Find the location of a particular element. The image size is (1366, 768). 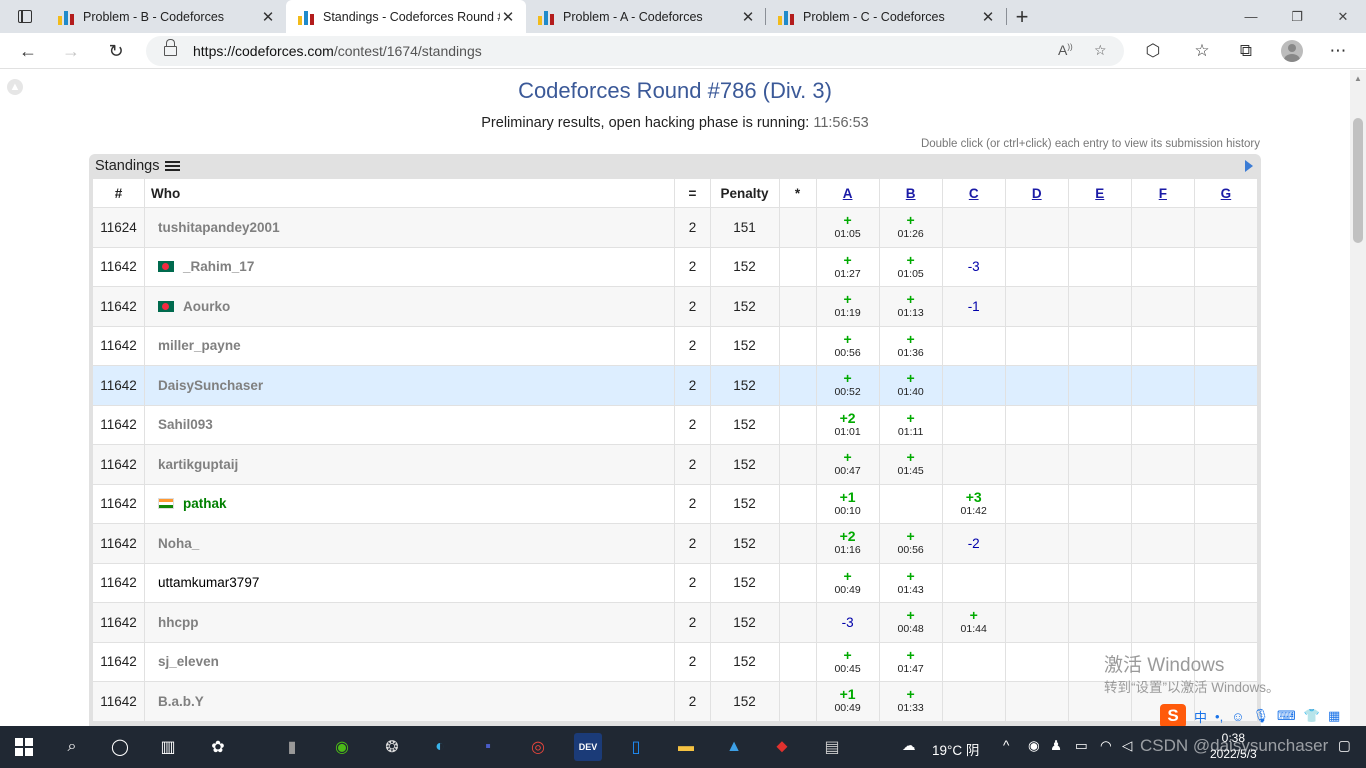

col-problem-c: C is located at coordinates (973, 193).